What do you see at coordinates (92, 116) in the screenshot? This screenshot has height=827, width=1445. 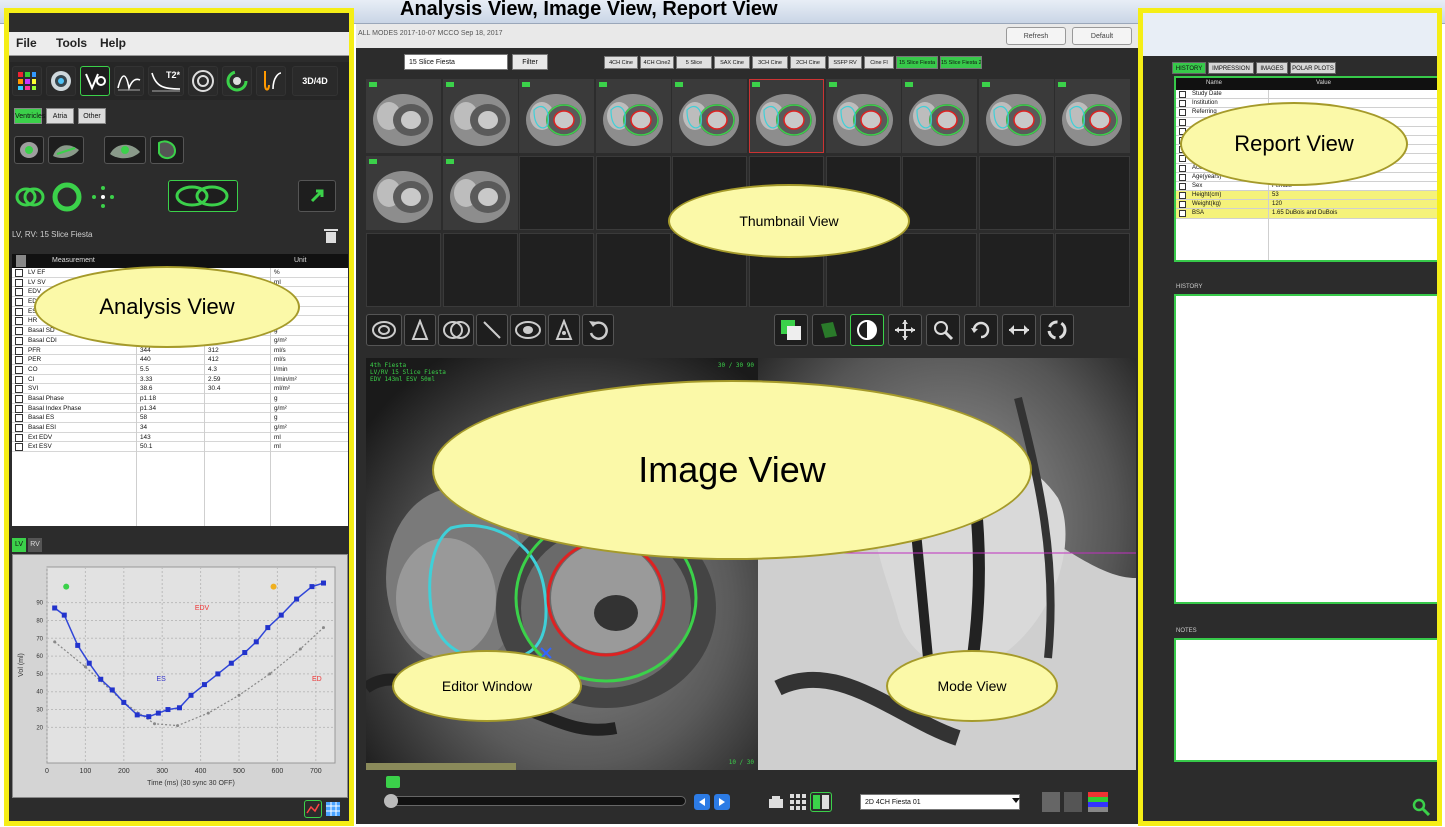 I see `tab-other: Other` at bounding box center [92, 116].